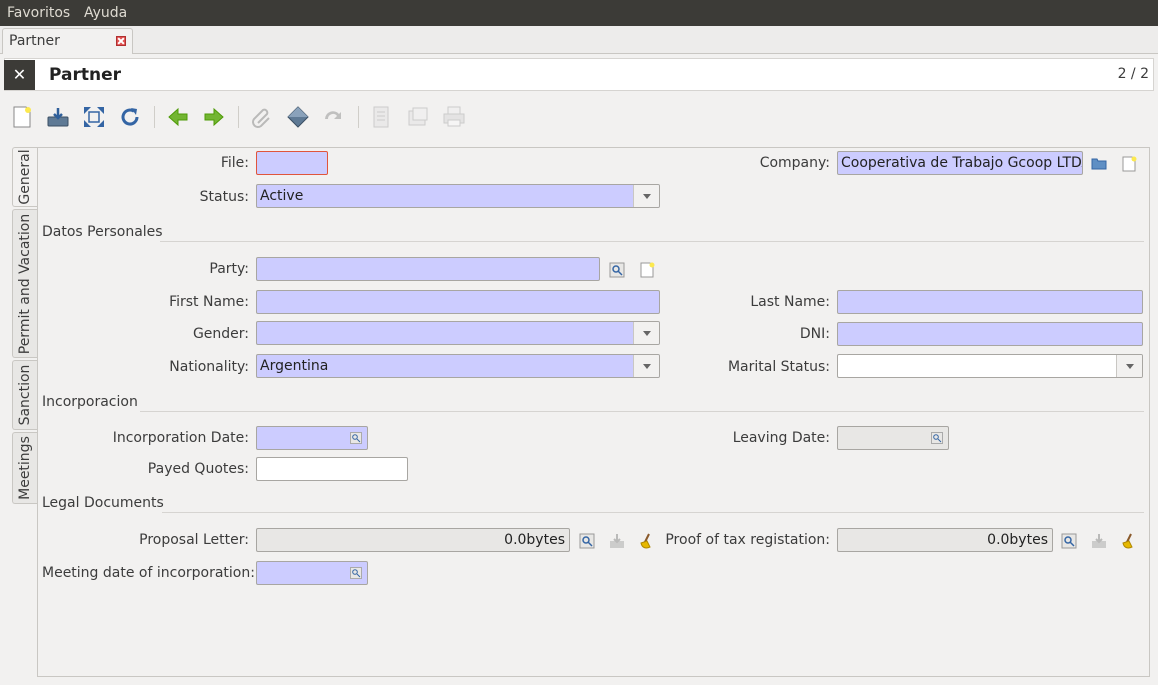 The image size is (1158, 685). What do you see at coordinates (413, 540) in the screenshot?
I see `proposal-letter-field: 0.0bytes` at bounding box center [413, 540].